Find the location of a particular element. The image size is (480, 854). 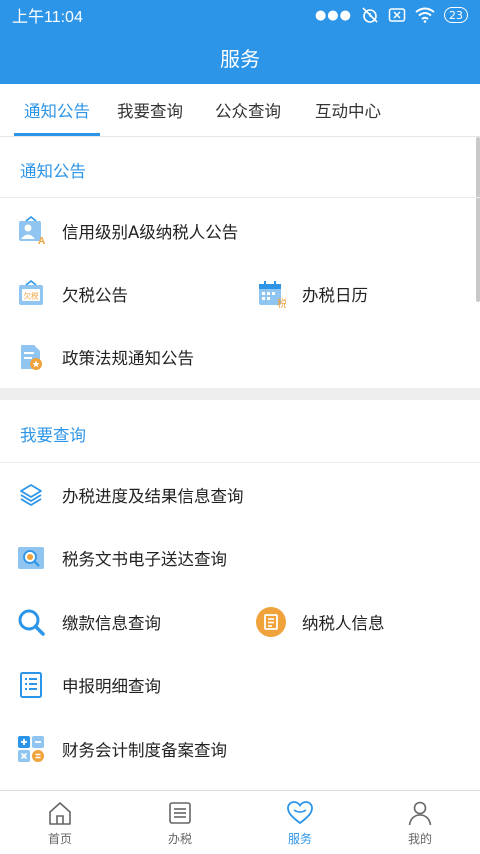

item-label: 信用级别A级纳税人公告 is located at coordinates (150, 232).